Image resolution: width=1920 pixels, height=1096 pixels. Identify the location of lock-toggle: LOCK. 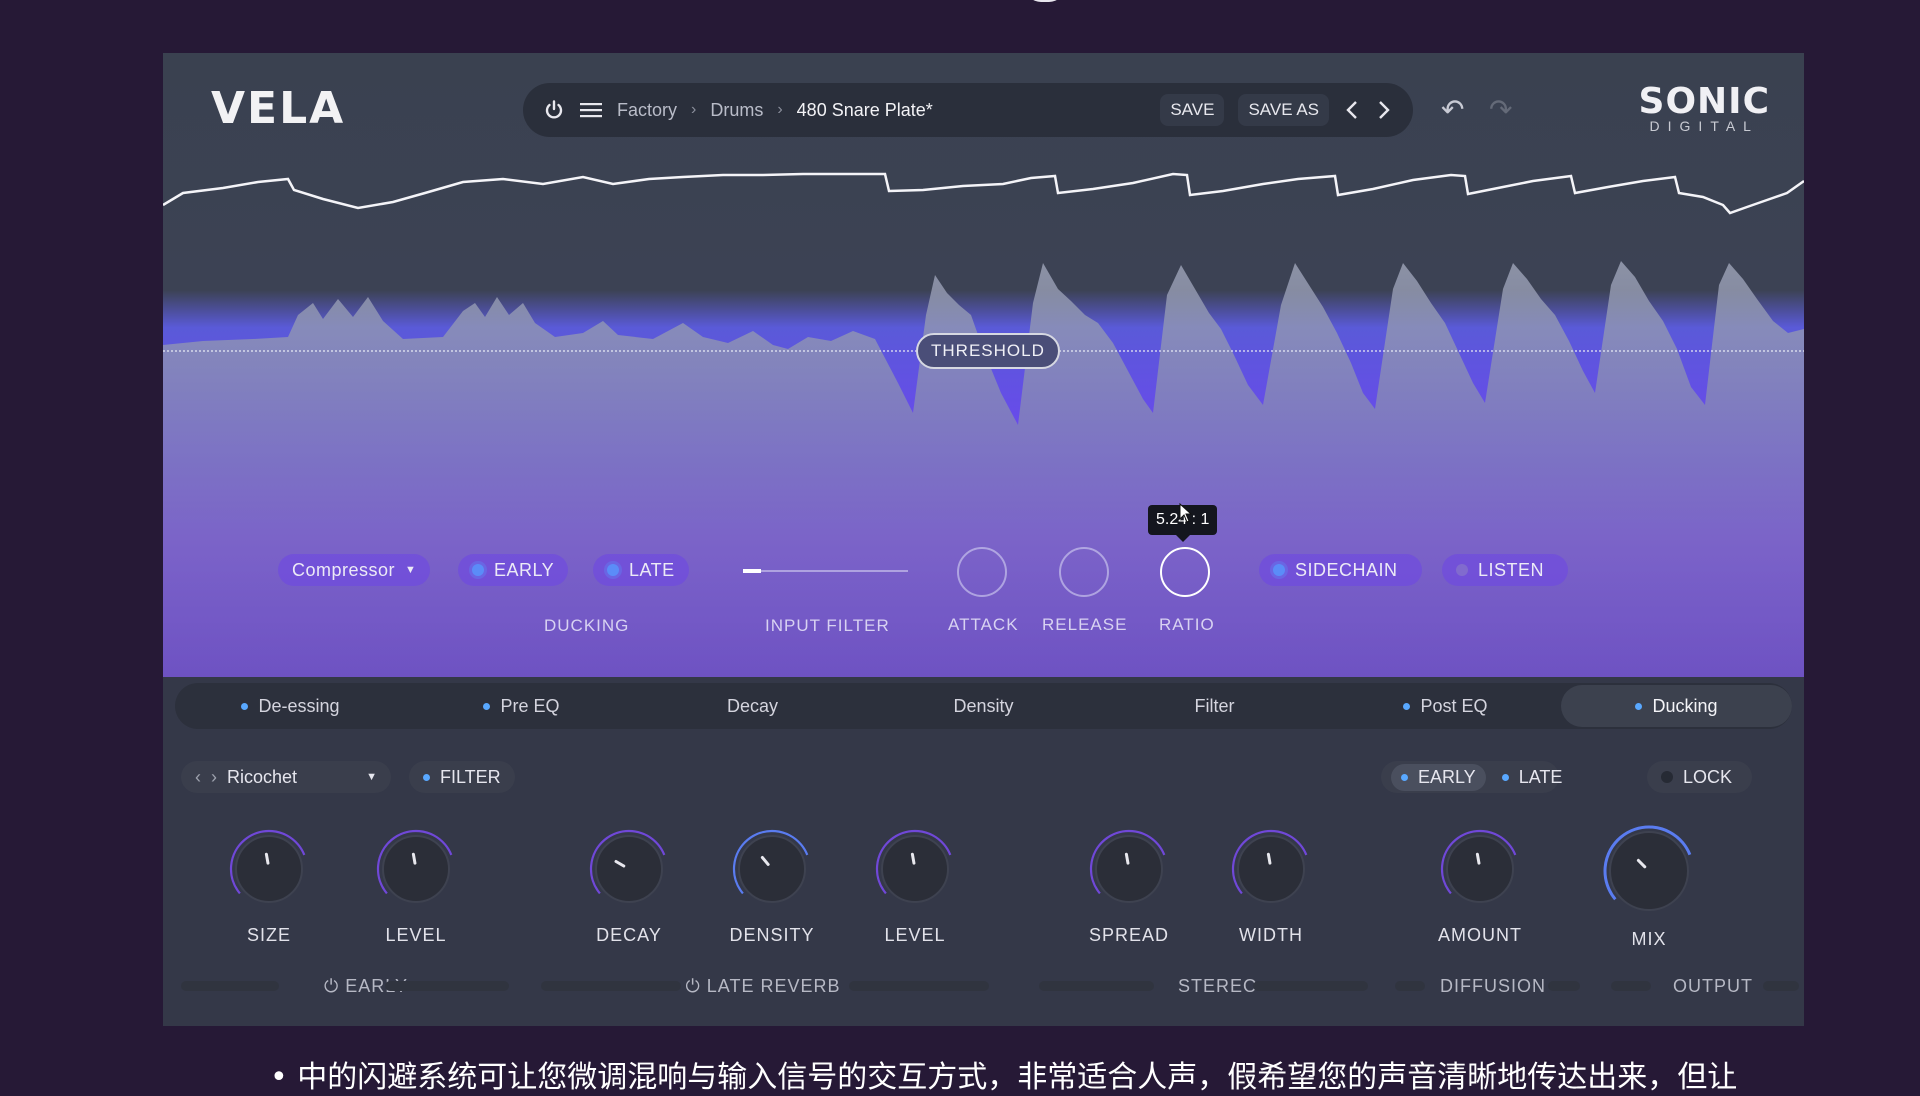
(1700, 777).